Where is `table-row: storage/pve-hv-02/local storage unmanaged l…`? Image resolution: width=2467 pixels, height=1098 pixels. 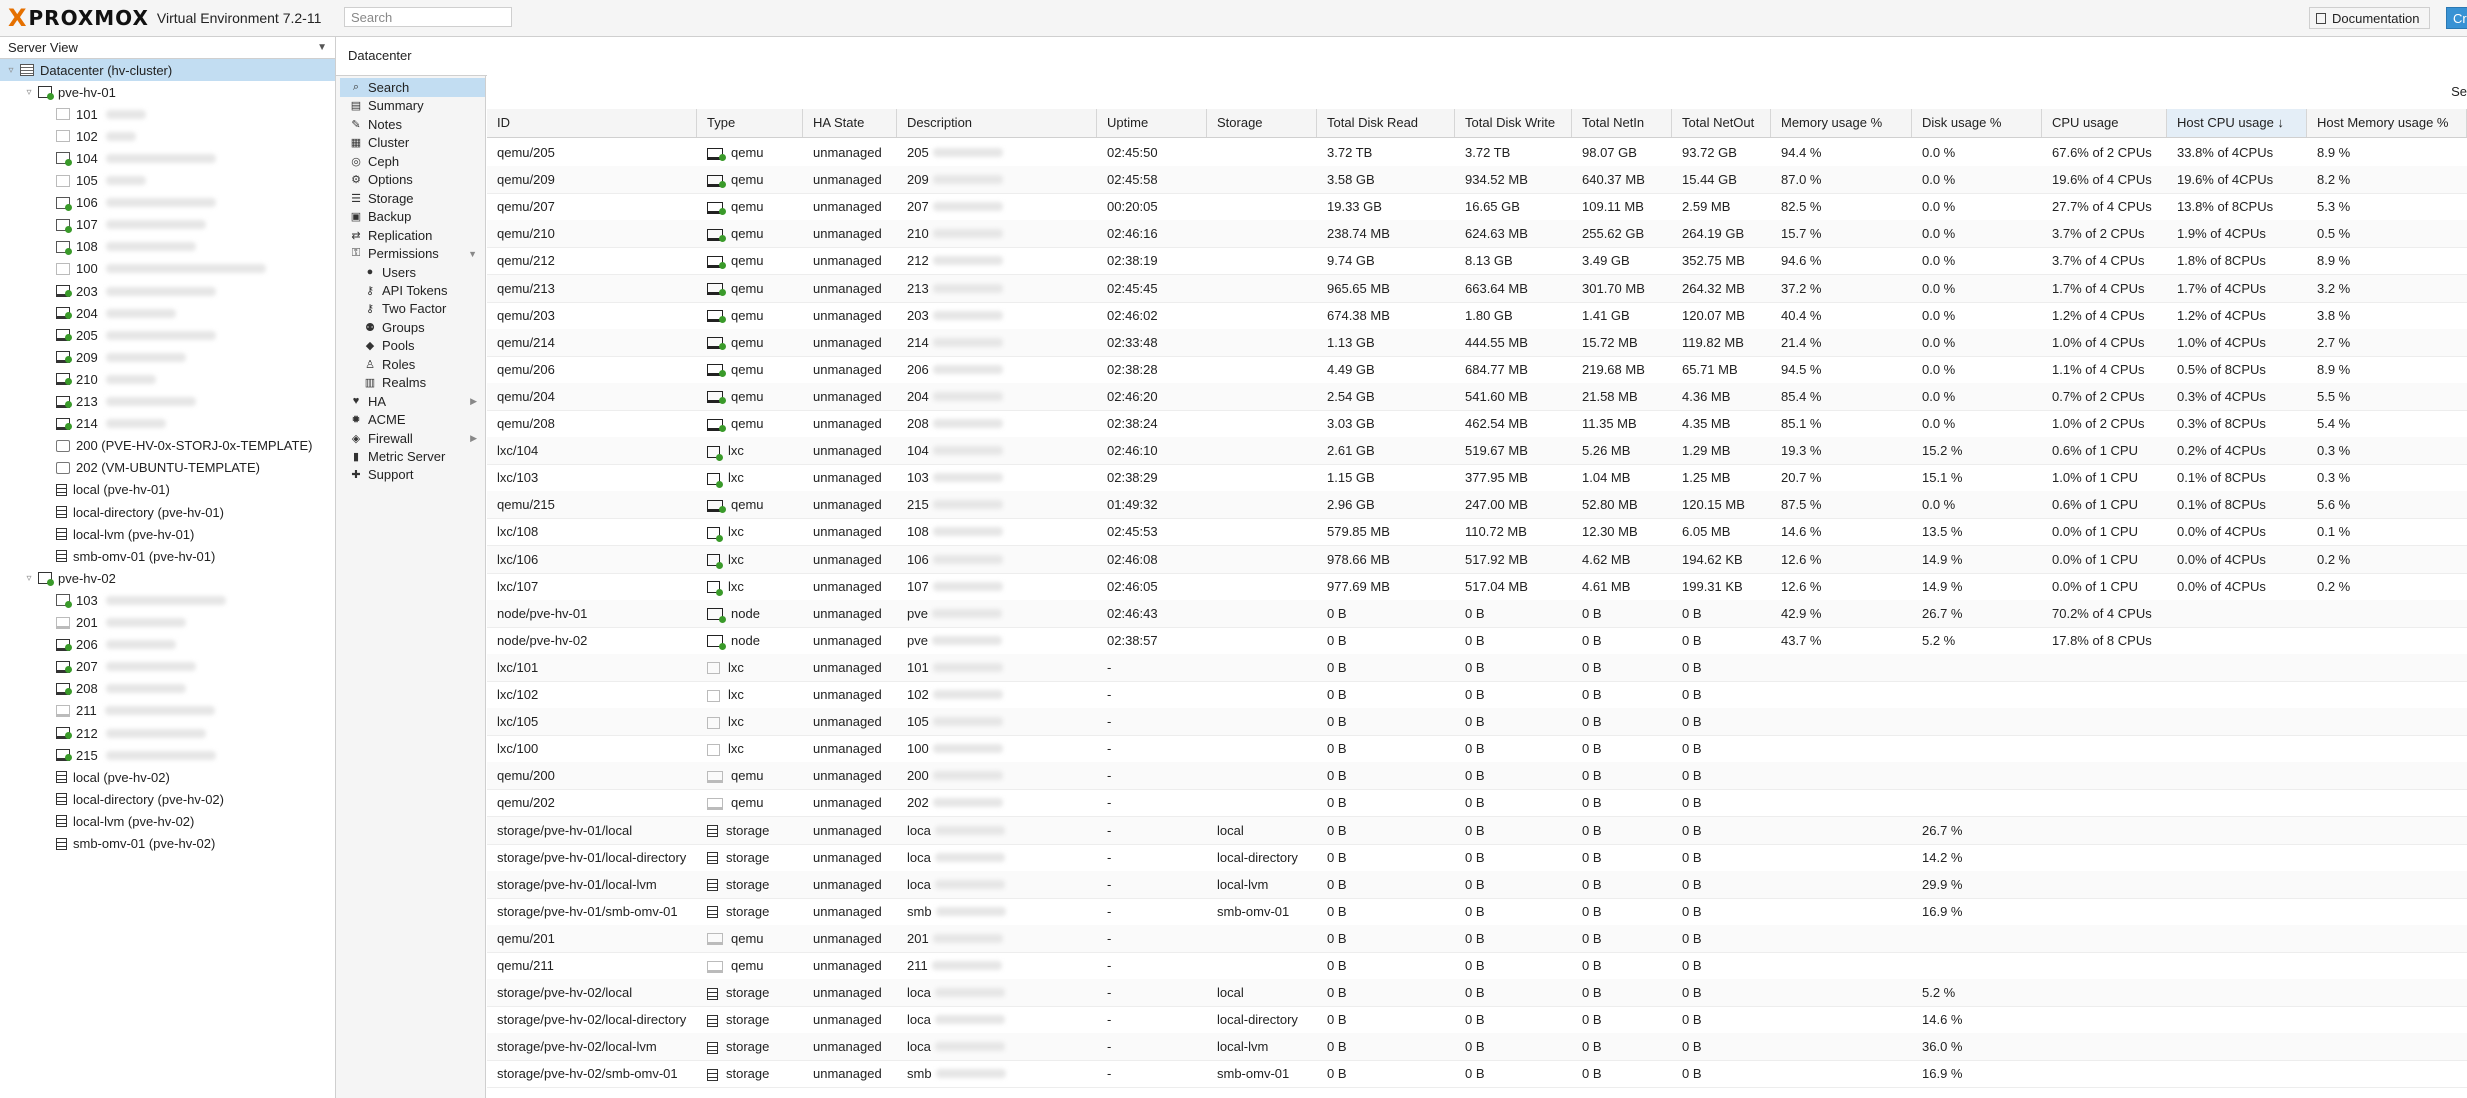 table-row: storage/pve-hv-02/local storage unmanaged l… is located at coordinates (1477, 993).